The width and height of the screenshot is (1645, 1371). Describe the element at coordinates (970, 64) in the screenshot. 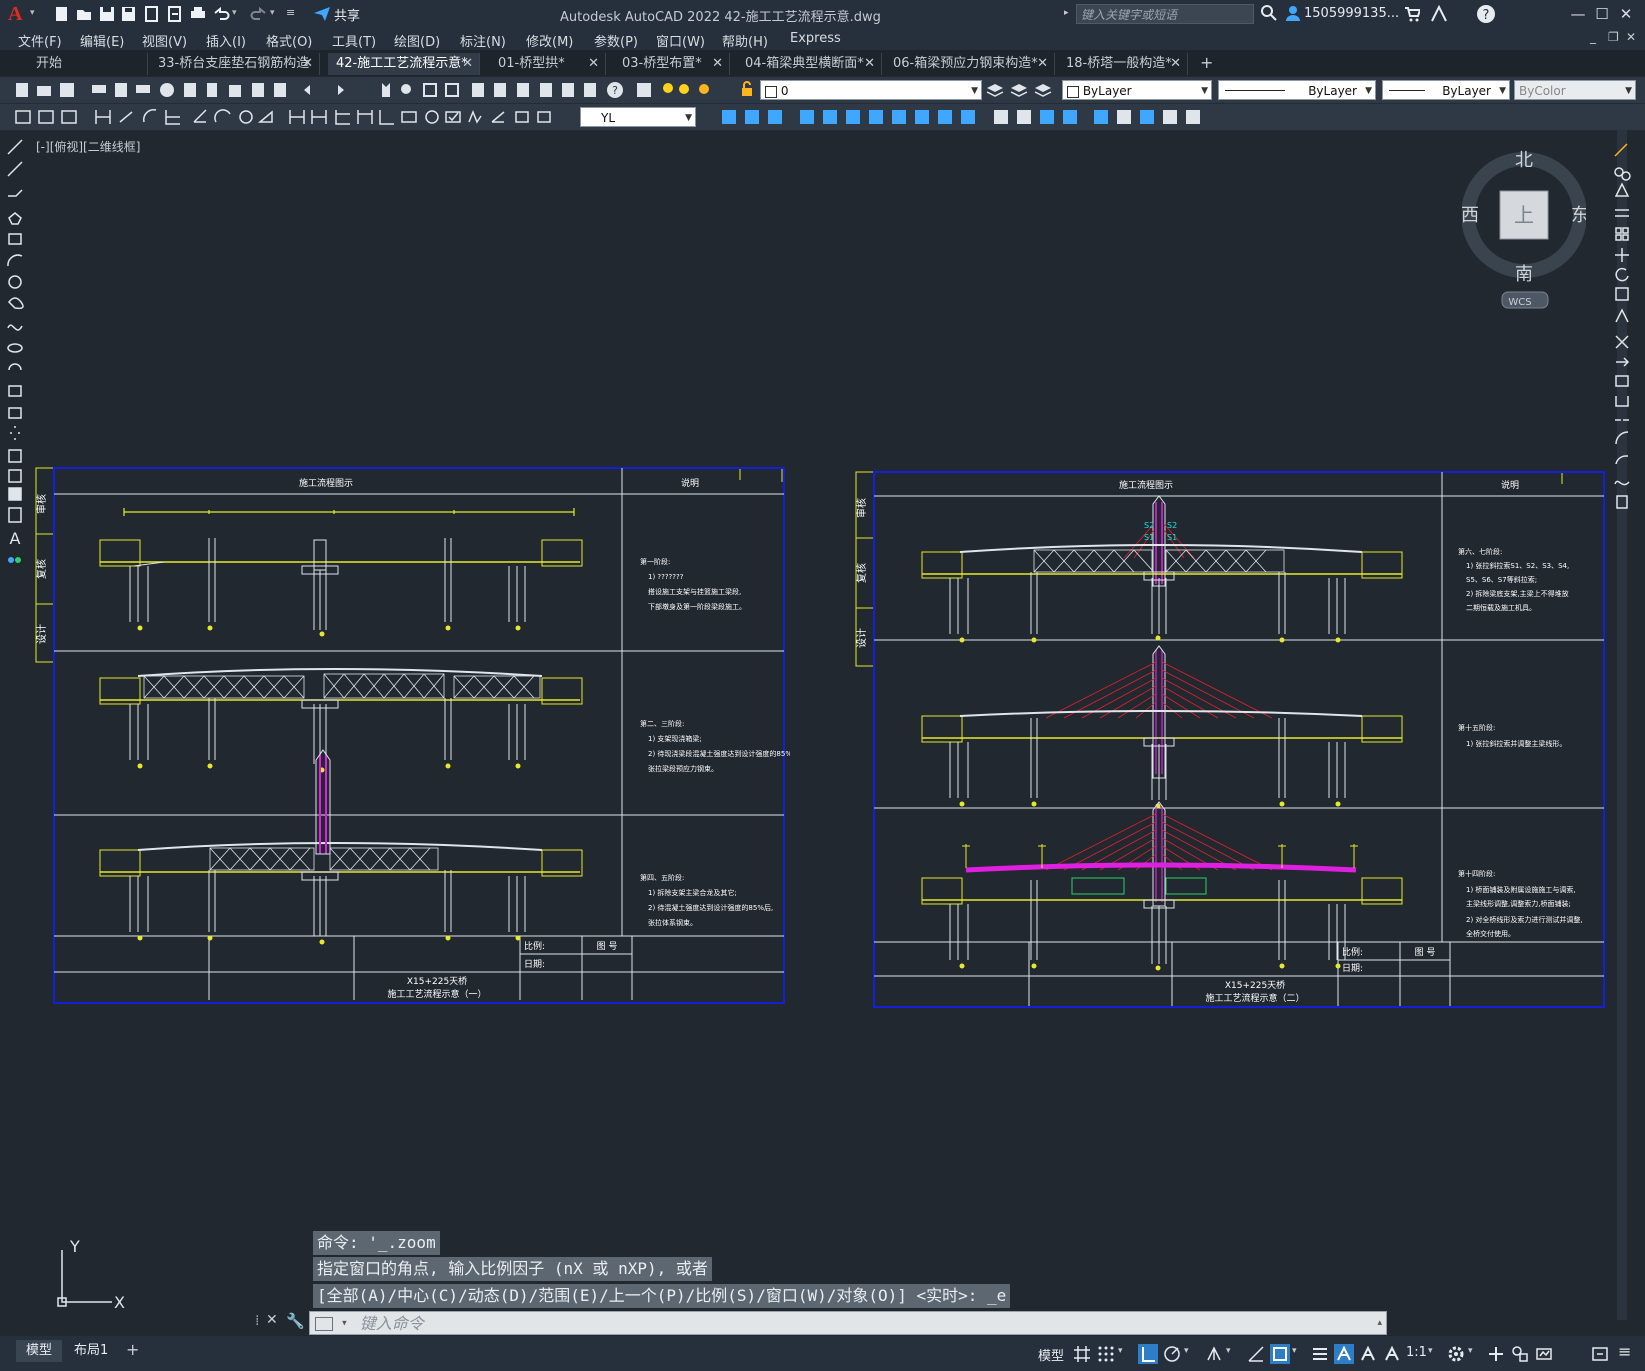

I see `tab-06: 06-箱梁预应力钢束构造* ✕` at that location.